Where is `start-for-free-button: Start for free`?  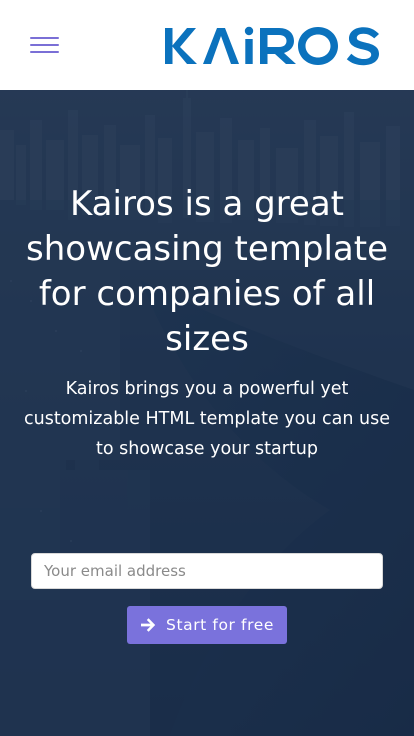
start-for-free-button: Start for free is located at coordinates (207, 625).